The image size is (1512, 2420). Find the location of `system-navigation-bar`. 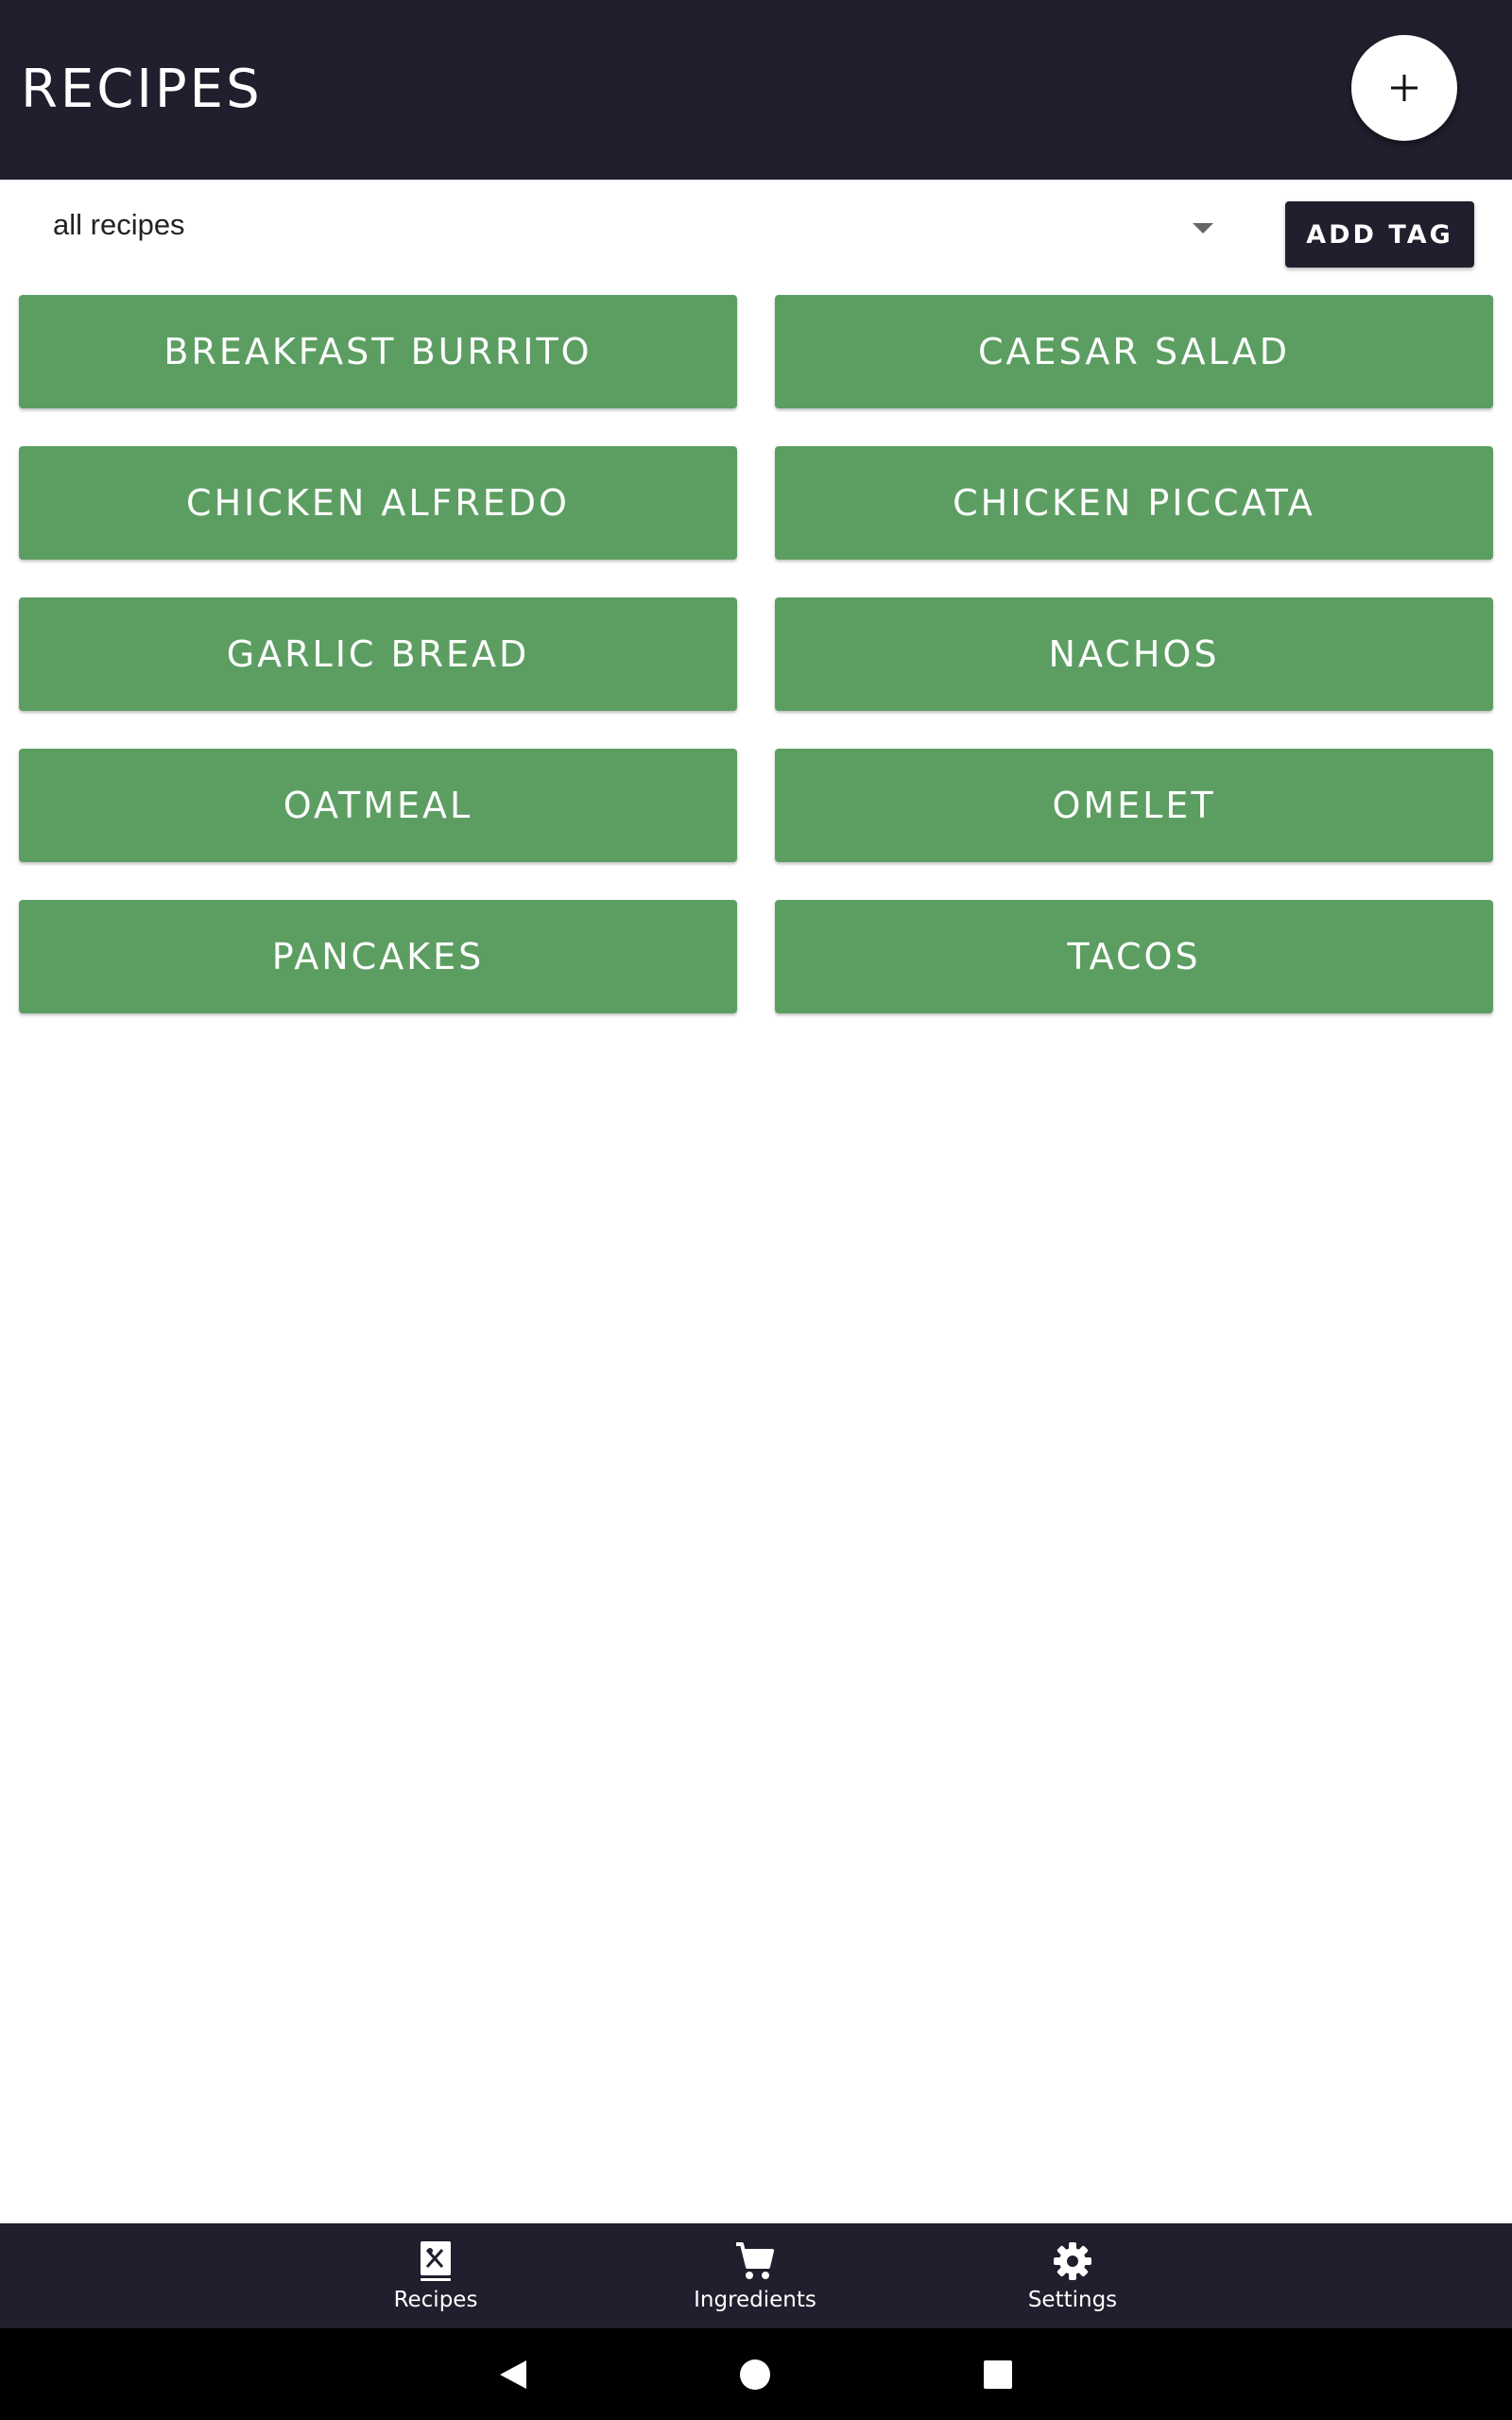

system-navigation-bar is located at coordinates (756, 2374).